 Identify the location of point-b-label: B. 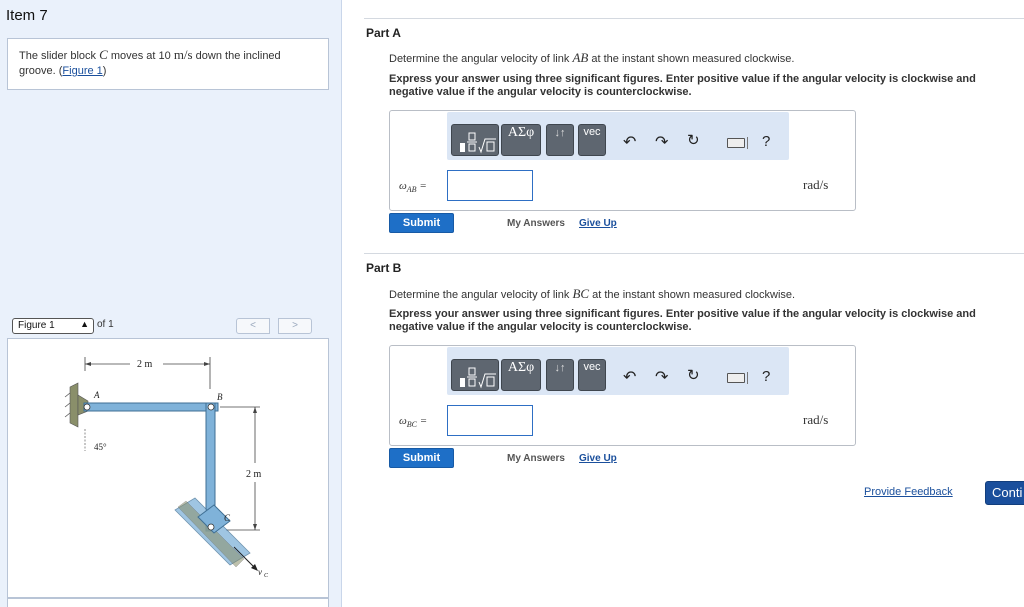
(220, 397).